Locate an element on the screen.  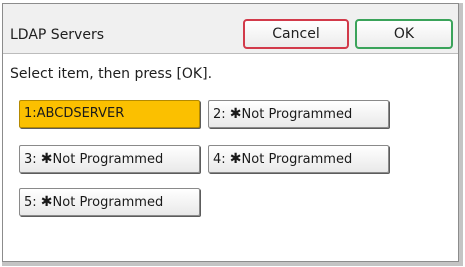
server-item-4: 4: ✱Not Programmed is located at coordinates (298, 159).